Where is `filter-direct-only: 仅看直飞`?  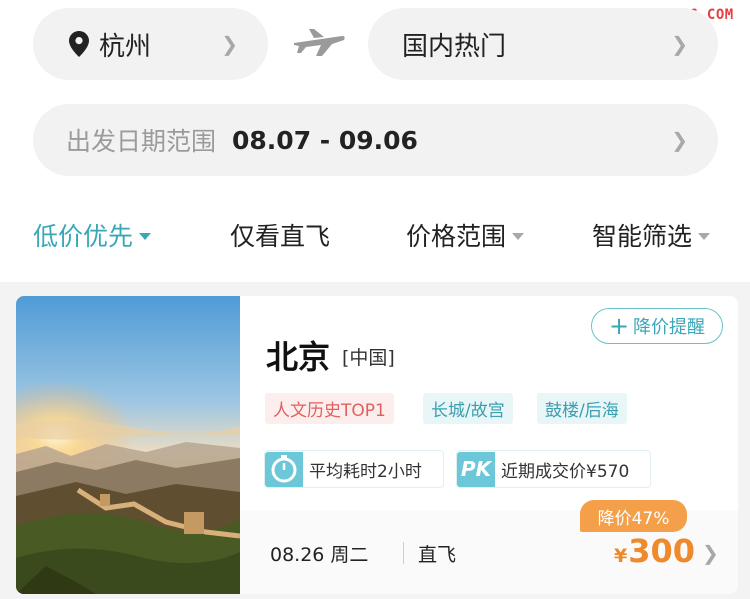
filter-direct-only: 仅看直飞 is located at coordinates (280, 235).